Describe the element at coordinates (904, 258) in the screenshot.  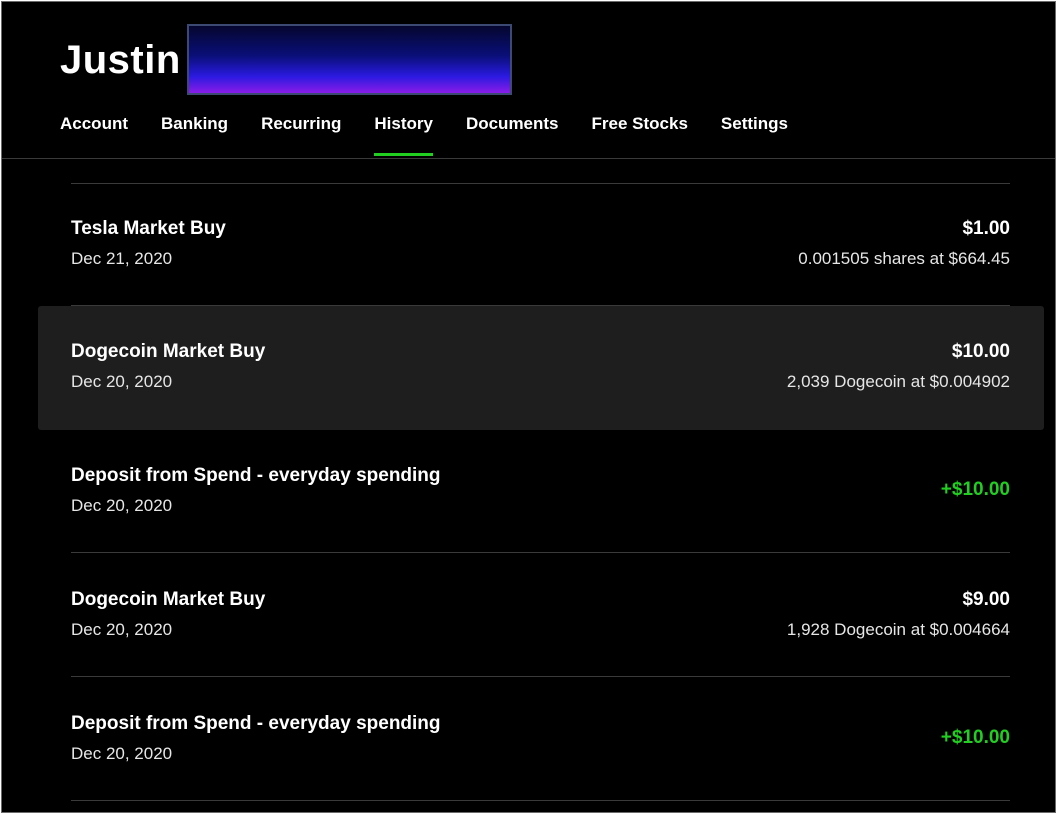
I see `transaction-detail: 0.001505 shares at $664.45` at that location.